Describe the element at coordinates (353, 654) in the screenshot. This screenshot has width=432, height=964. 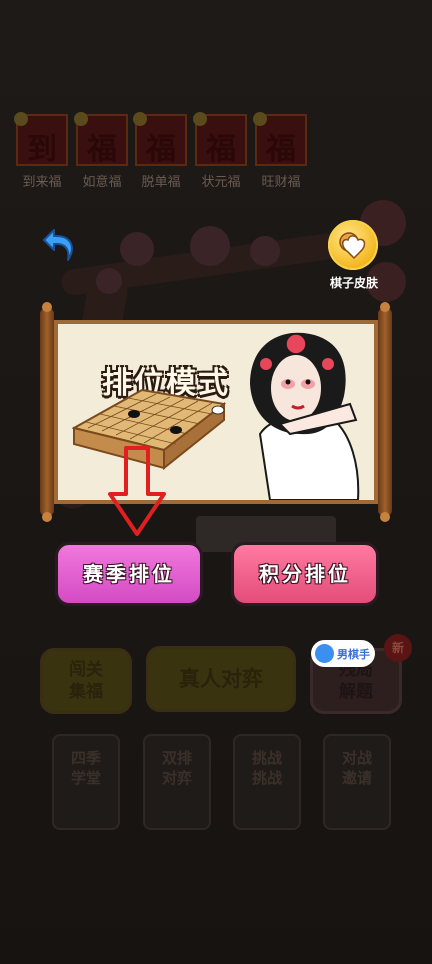
I see `gender-toggle-label: 男棋手` at that location.